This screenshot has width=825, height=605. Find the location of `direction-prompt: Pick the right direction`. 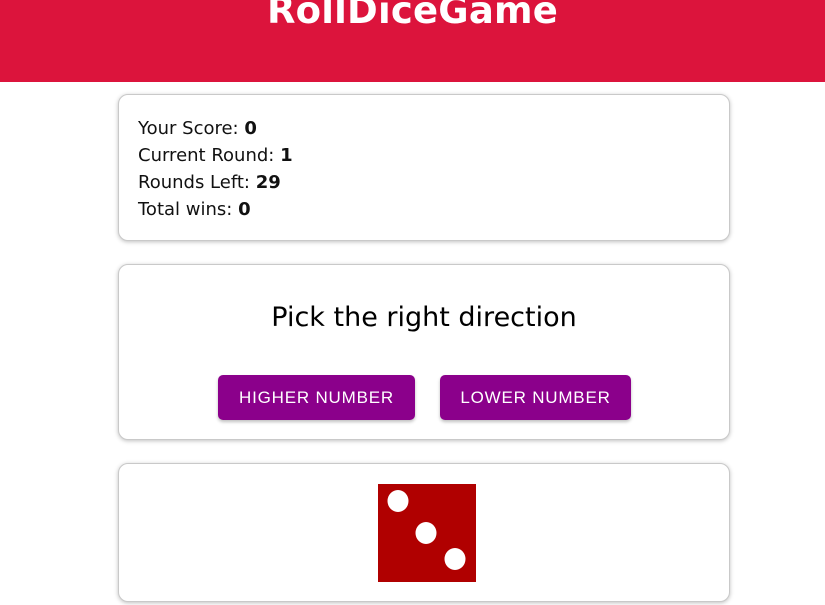

direction-prompt: Pick the right direction is located at coordinates (424, 317).